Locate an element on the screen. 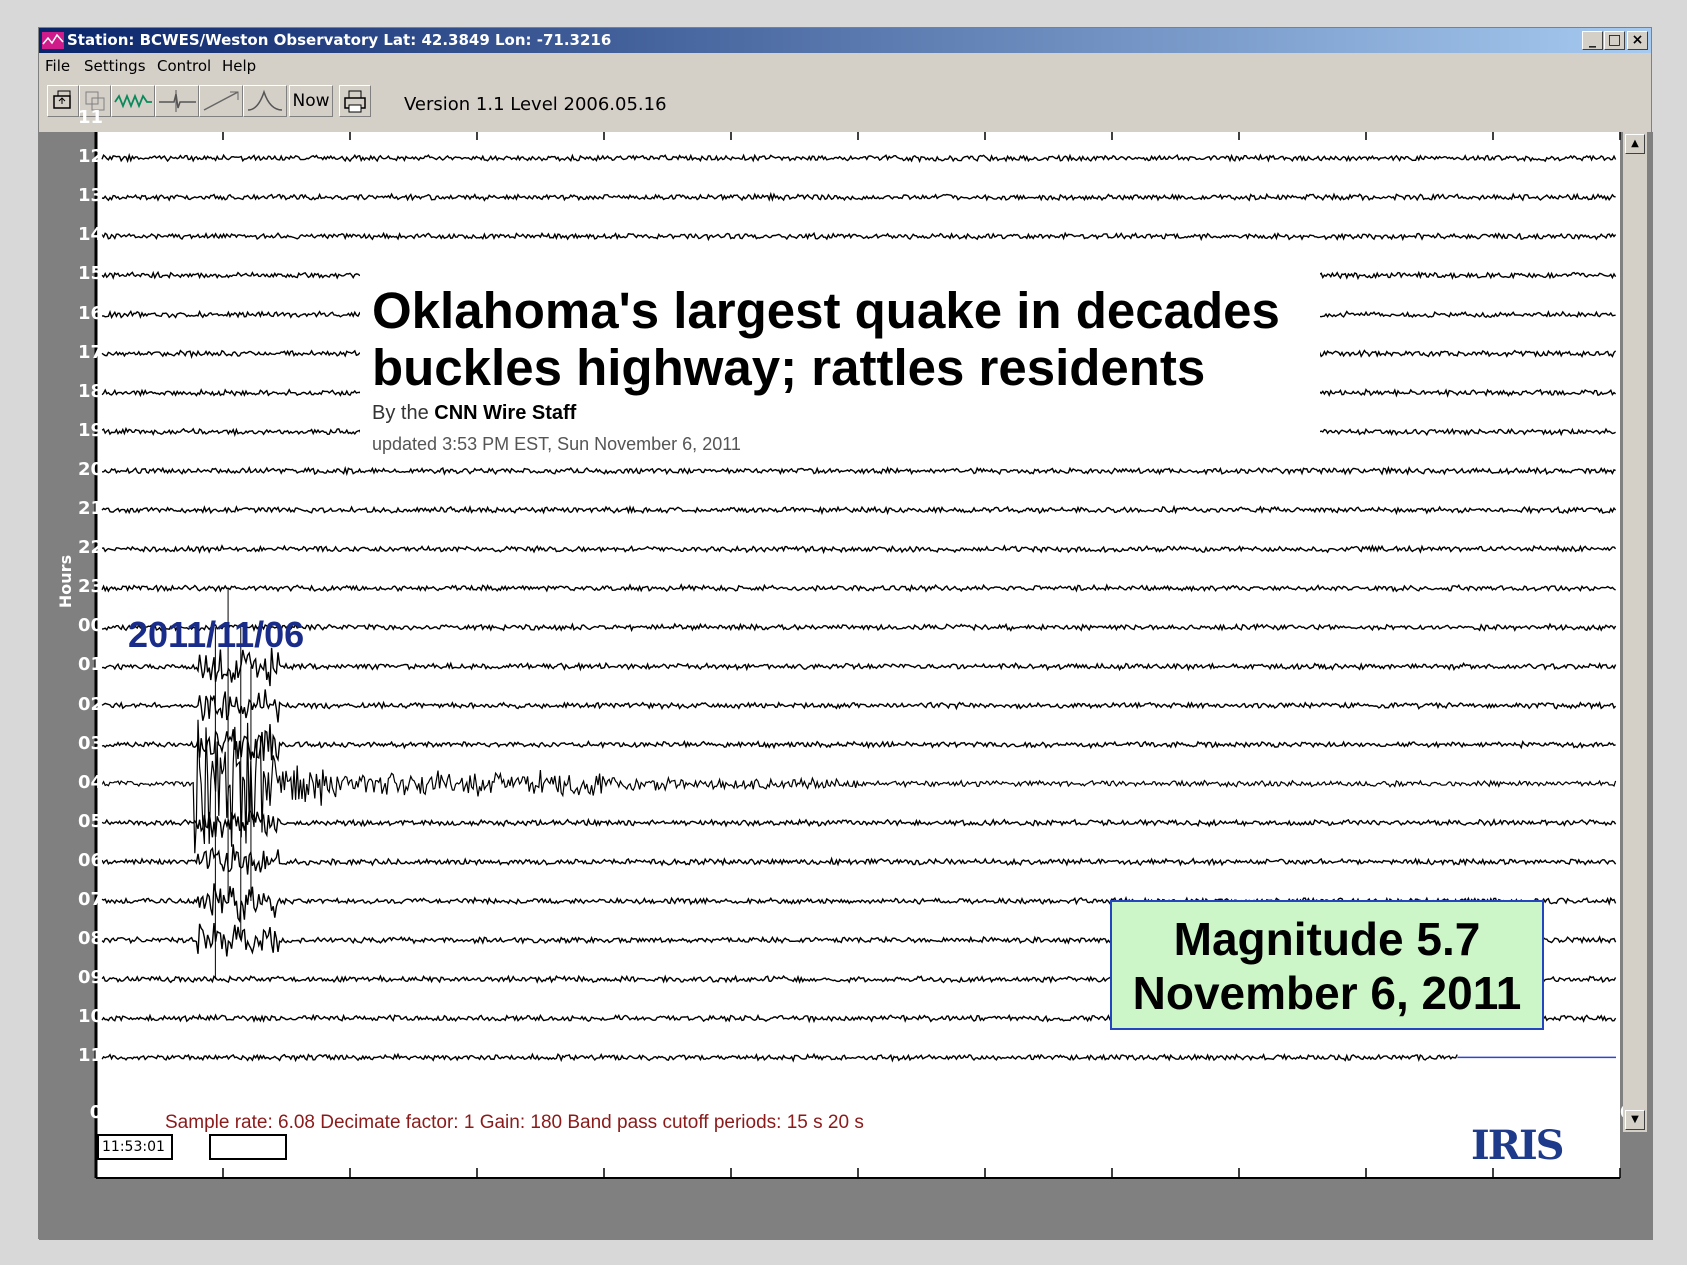 Image resolution: width=1687 pixels, height=1265 pixels. date-stamp: 2011/11/06 is located at coordinates (216, 634).